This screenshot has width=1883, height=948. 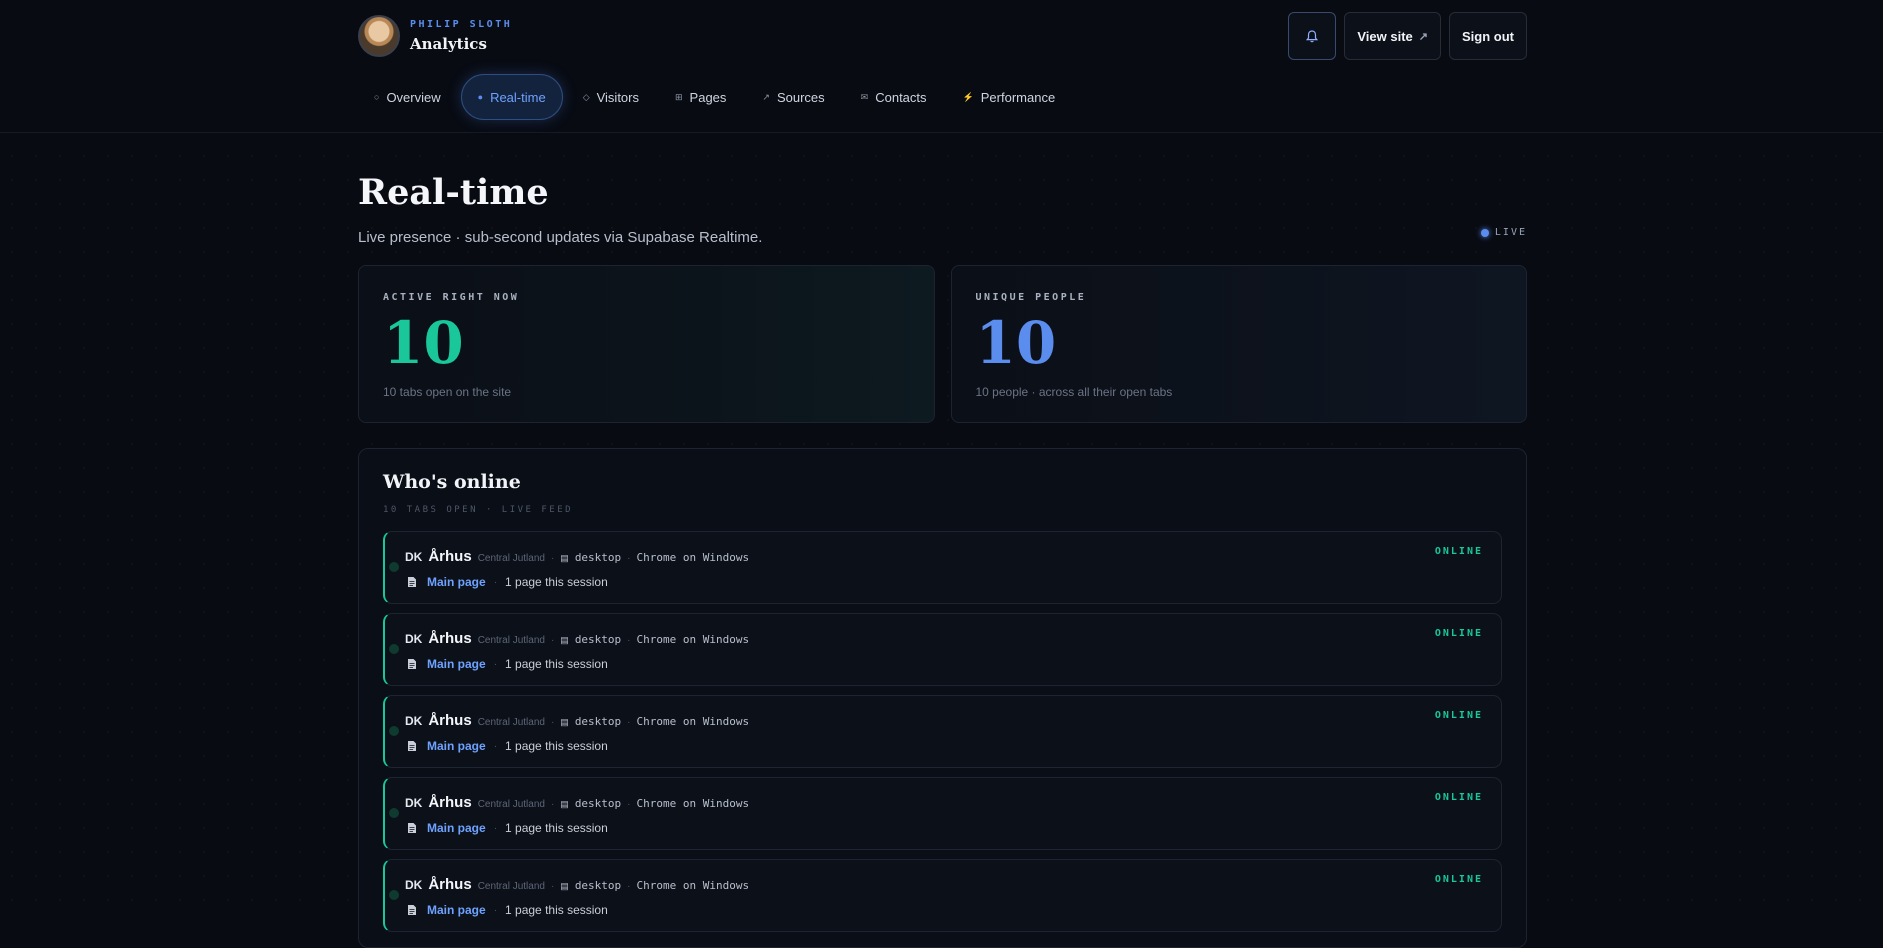 I want to click on stat-note: 10 tabs open on the site, so click(x=447, y=392).